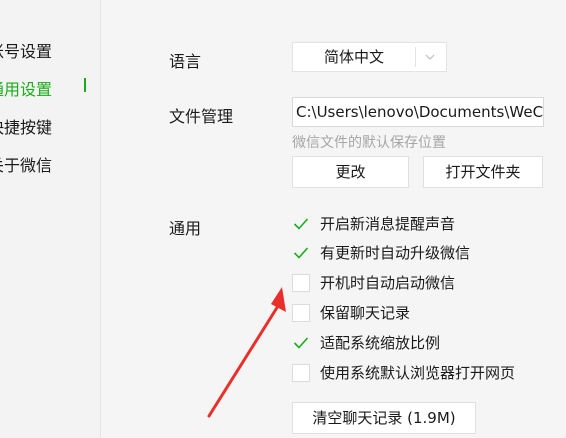 The width and height of the screenshot is (566, 438). I want to click on open-folder-button: 打开文件夹, so click(483, 172).